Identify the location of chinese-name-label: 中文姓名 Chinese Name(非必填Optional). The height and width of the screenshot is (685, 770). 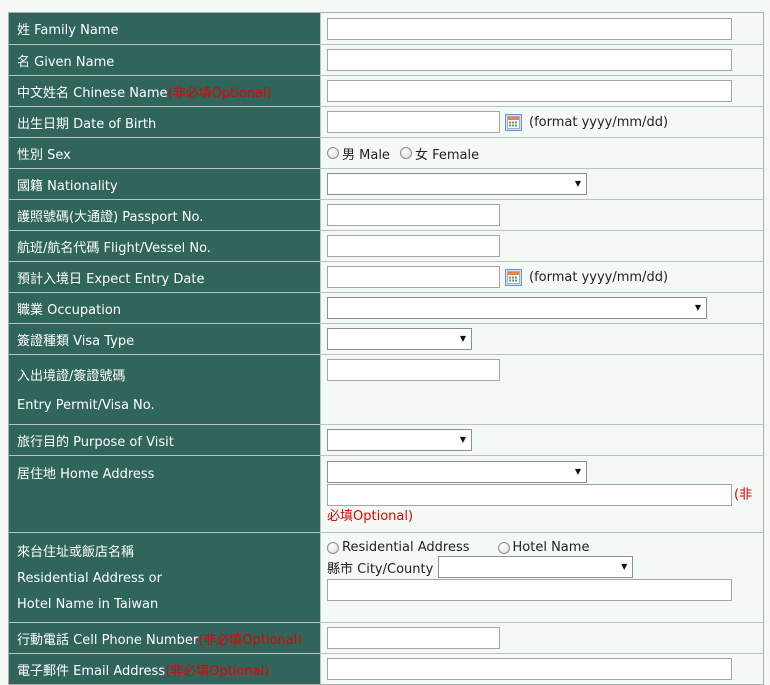
(165, 91).